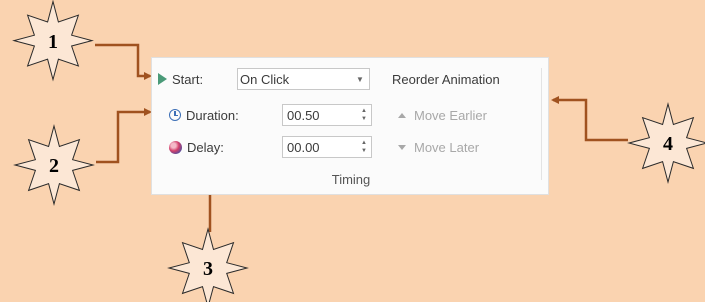 The image size is (705, 302). What do you see at coordinates (320, 115) in the screenshot?
I see `duration-value: 00.50` at bounding box center [320, 115].